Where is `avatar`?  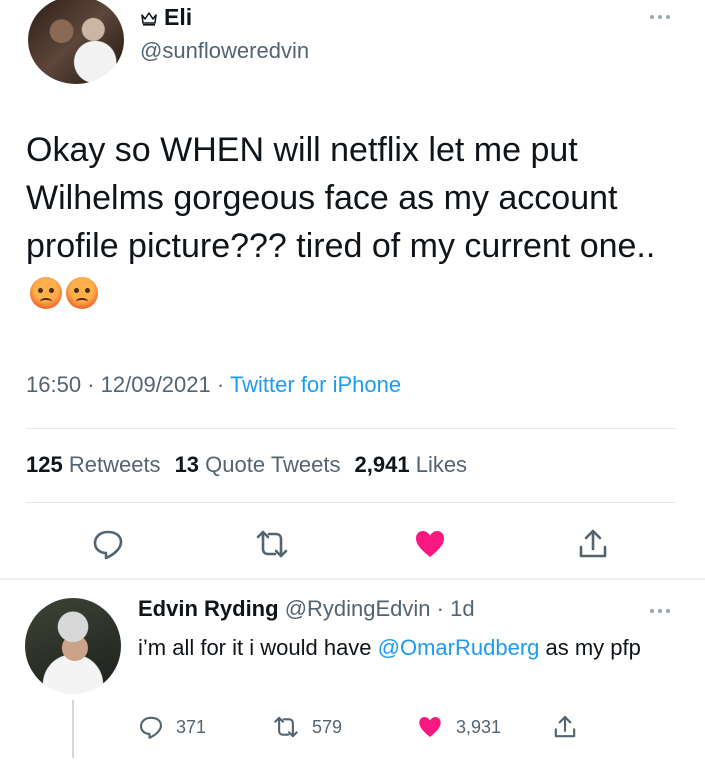
avatar is located at coordinates (76, 42).